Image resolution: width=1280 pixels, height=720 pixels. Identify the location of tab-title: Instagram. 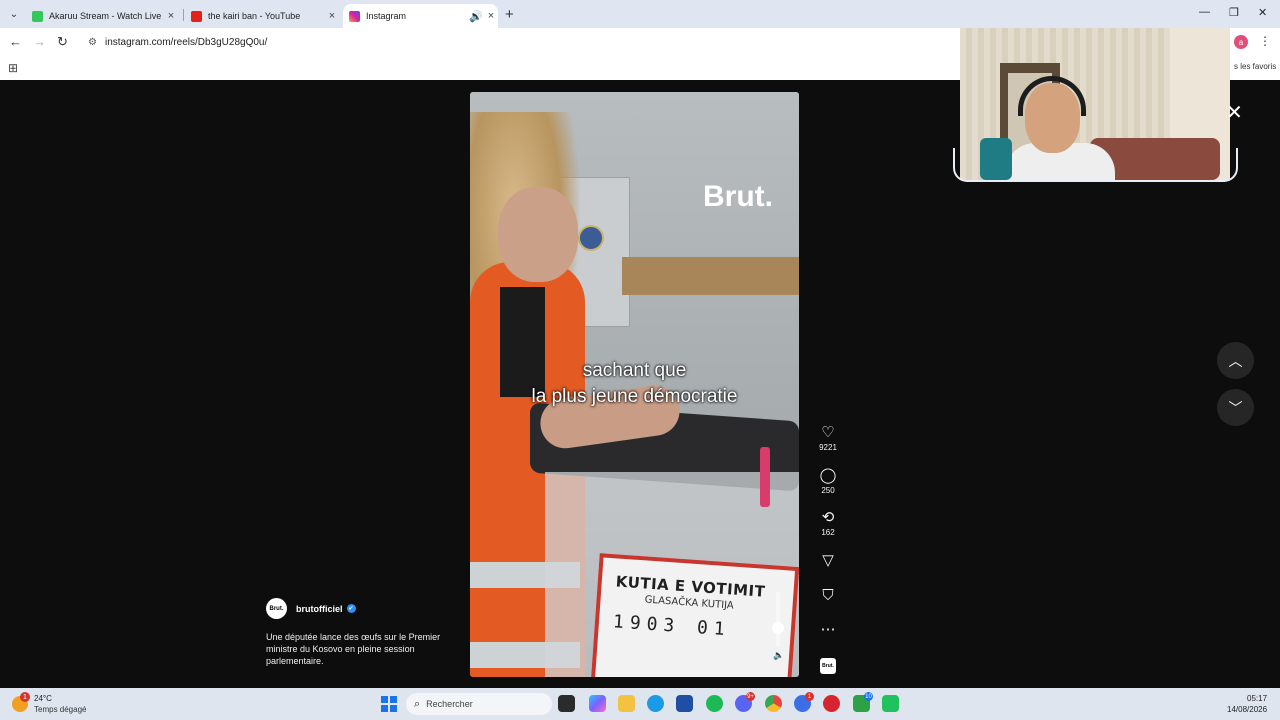
(386, 16).